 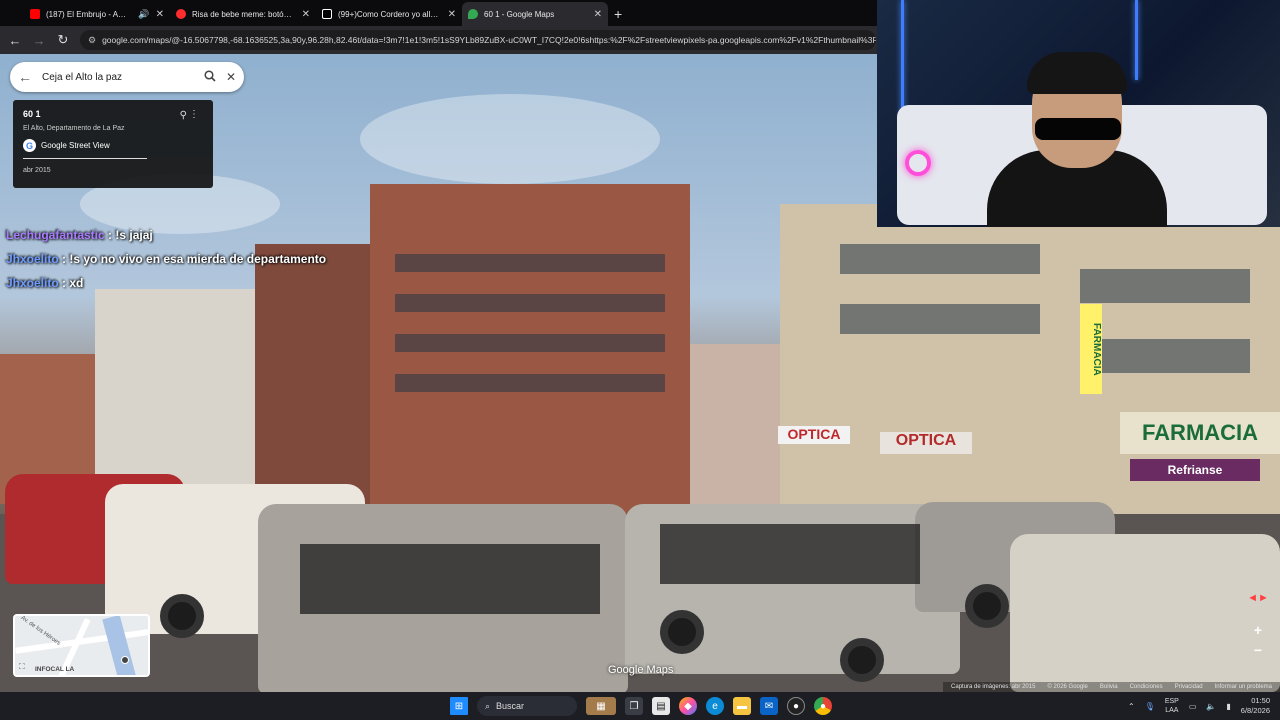 I want to click on forward-icon: →, so click(x=39, y=40).